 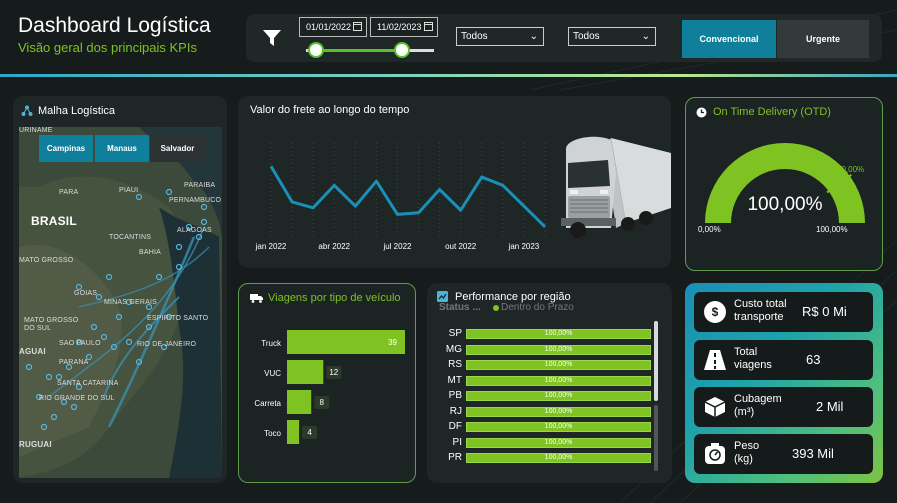 I want to click on map-label: SAO PAULO, so click(x=80, y=343).